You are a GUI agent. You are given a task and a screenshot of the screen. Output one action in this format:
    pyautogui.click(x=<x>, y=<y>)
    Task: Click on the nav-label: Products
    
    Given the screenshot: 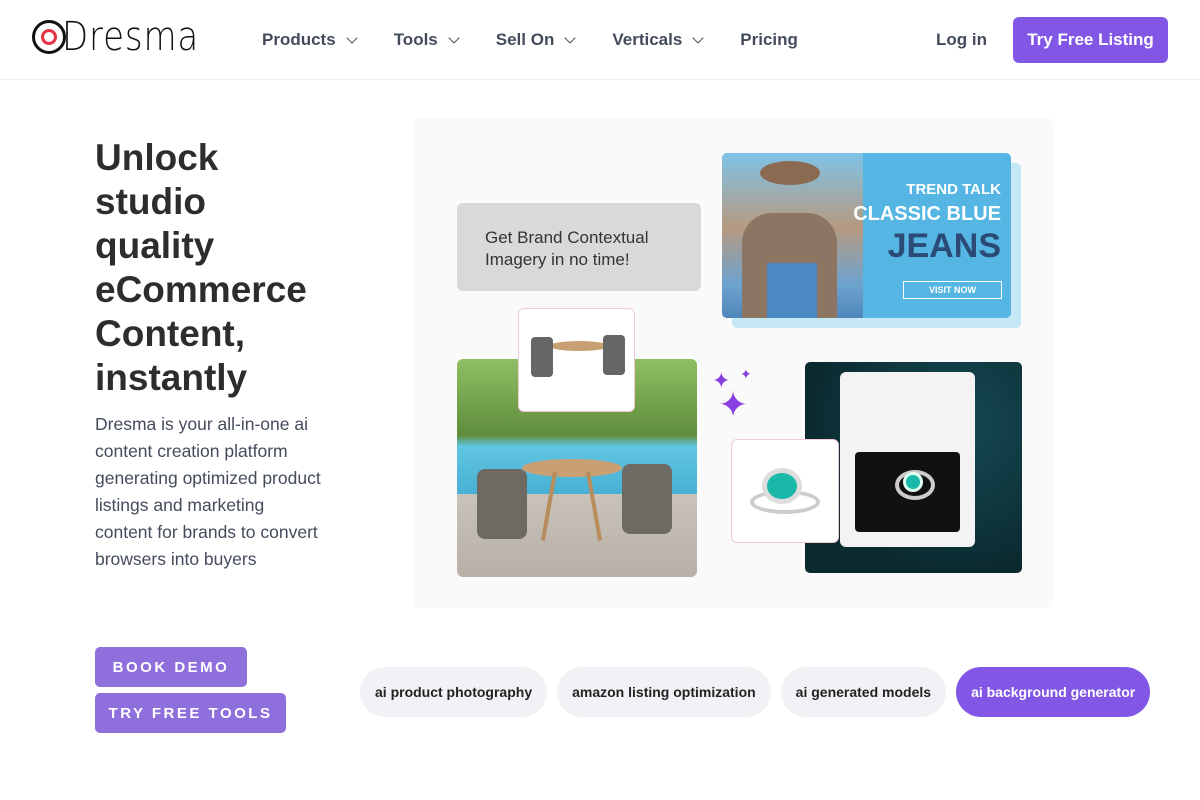 What is the action you would take?
    pyautogui.click(x=299, y=39)
    